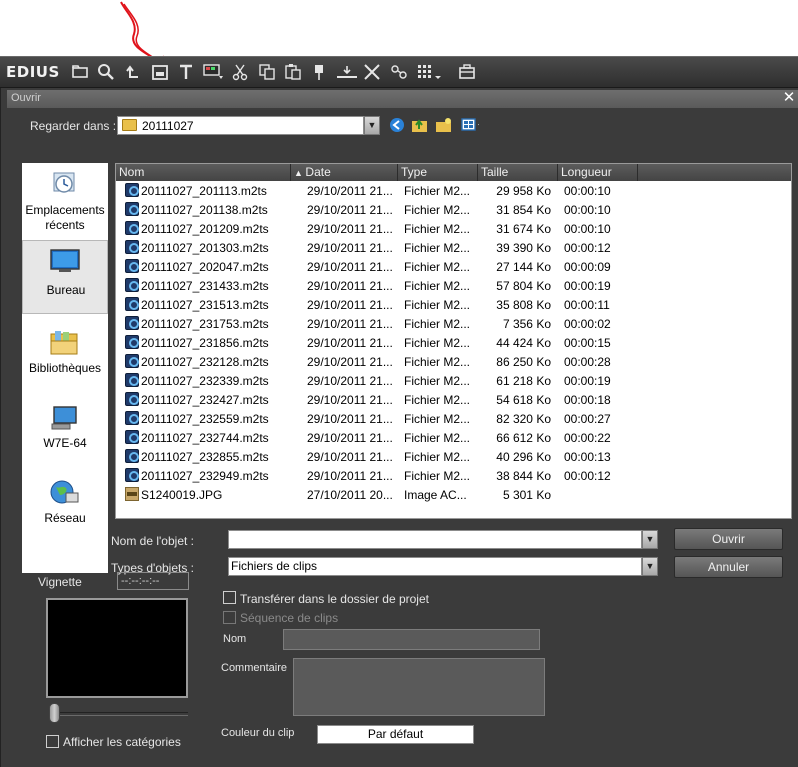 The height and width of the screenshot is (767, 798). Describe the element at coordinates (587, 305) in the screenshot. I see `file-length: 00:00:11` at that location.